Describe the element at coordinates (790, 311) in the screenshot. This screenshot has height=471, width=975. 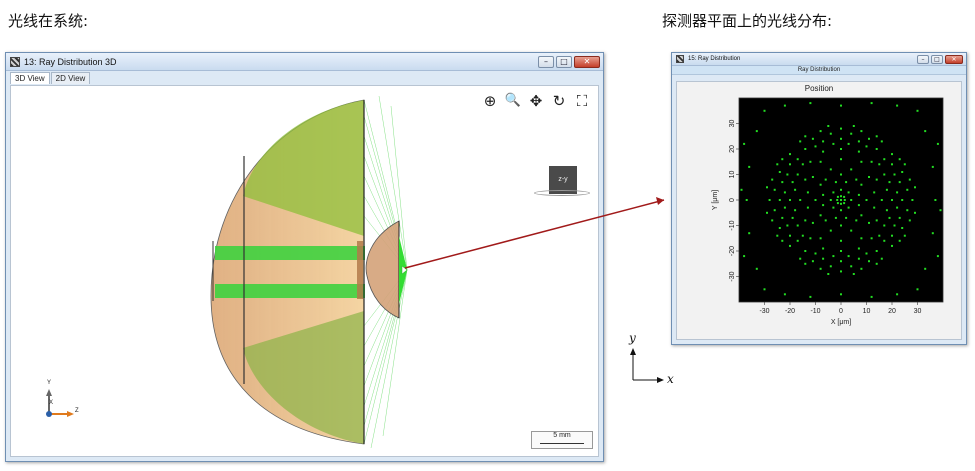
I see `x-tick-label: -20` at that location.